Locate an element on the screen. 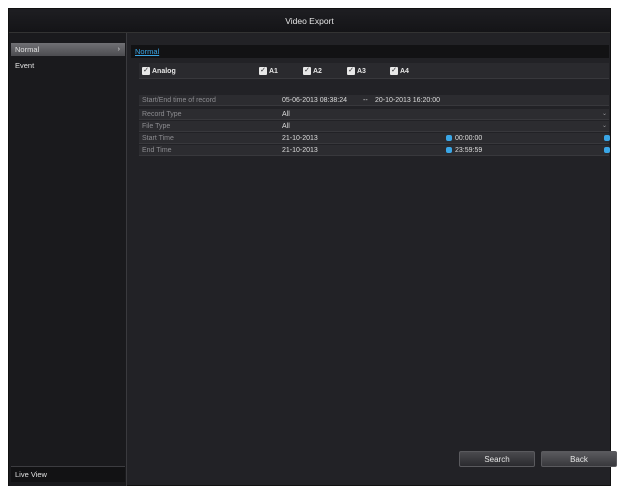 Image resolution: width=618 pixels, height=493 pixels. channel-checkbox-a4: ✓ A4 is located at coordinates (399, 71).